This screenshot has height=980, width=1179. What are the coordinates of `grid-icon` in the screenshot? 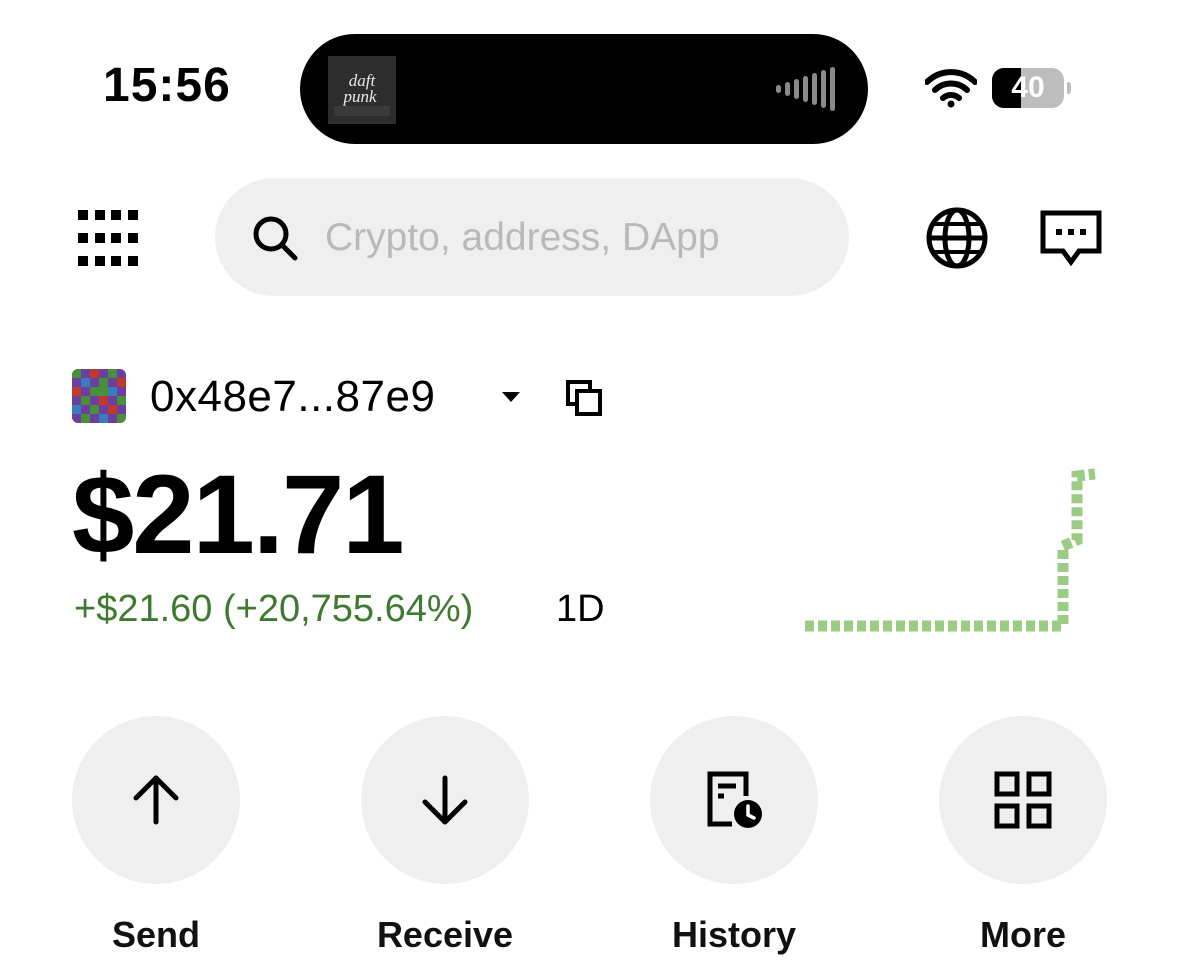 It's located at (1023, 800).